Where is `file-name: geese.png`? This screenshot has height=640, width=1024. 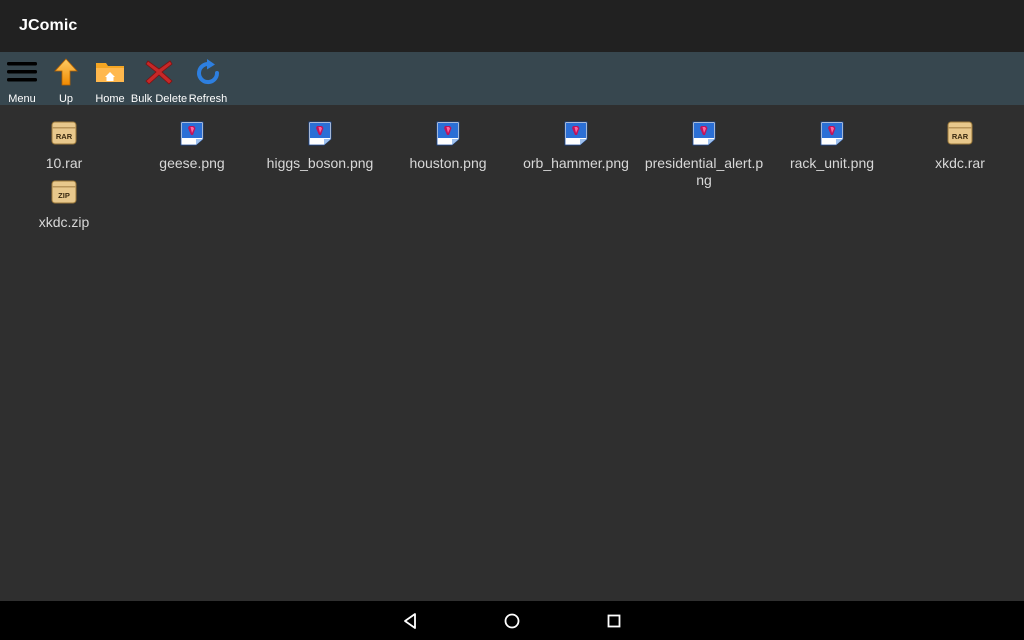
file-name: geese.png is located at coordinates (192, 163).